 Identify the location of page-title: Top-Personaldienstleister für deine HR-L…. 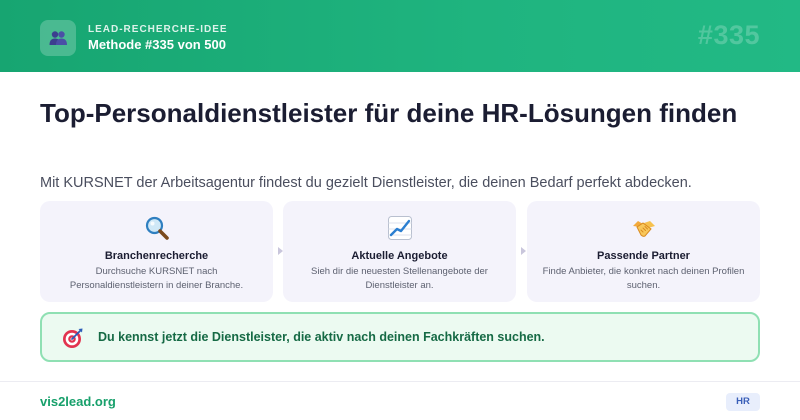
(389, 113).